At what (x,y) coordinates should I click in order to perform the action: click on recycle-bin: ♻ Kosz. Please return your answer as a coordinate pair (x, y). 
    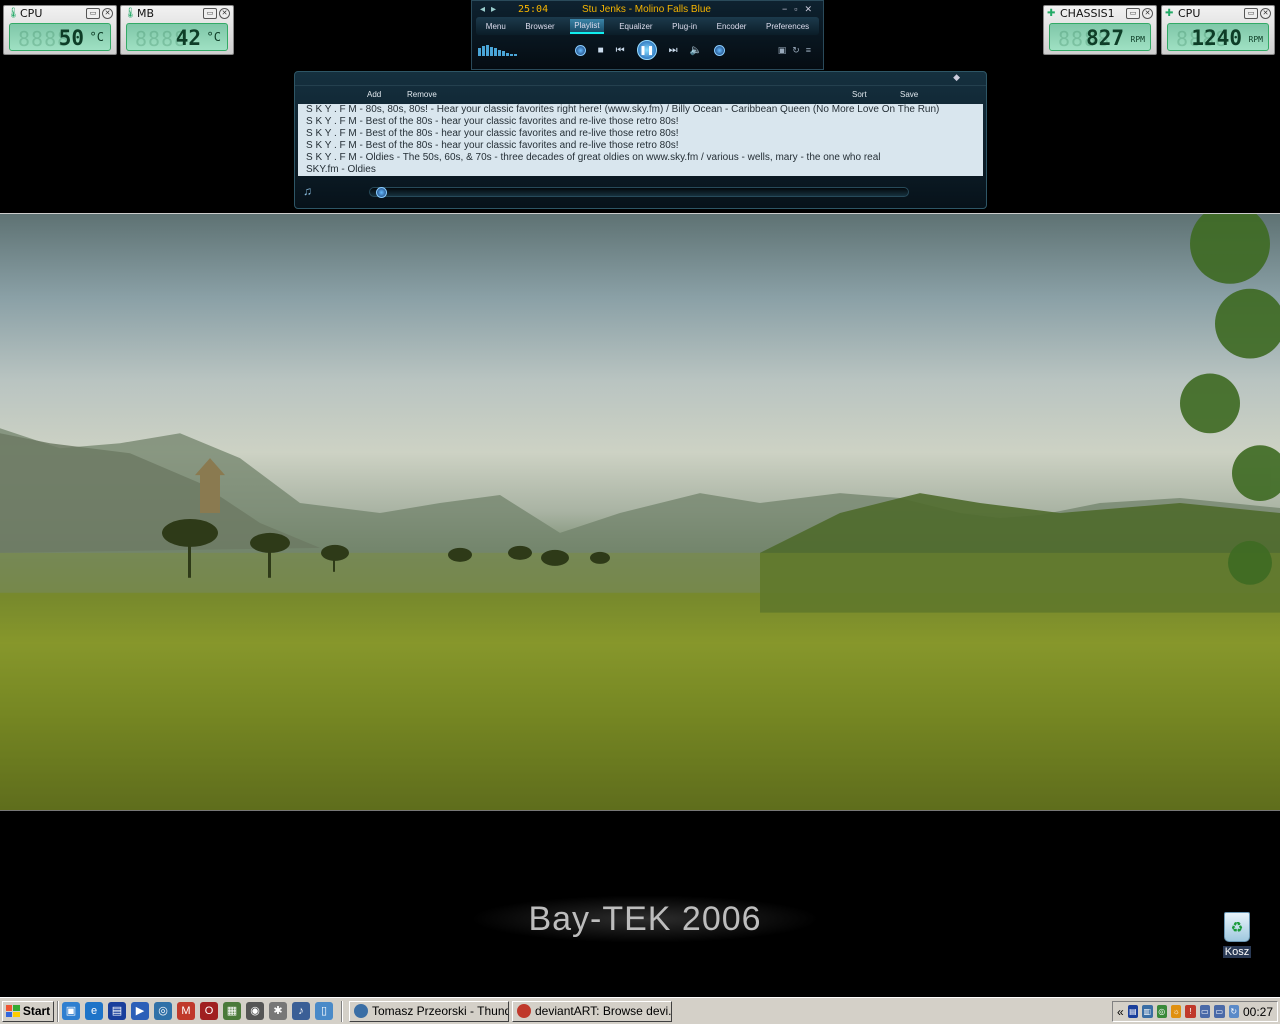
    Looking at the image, I should click on (1237, 936).